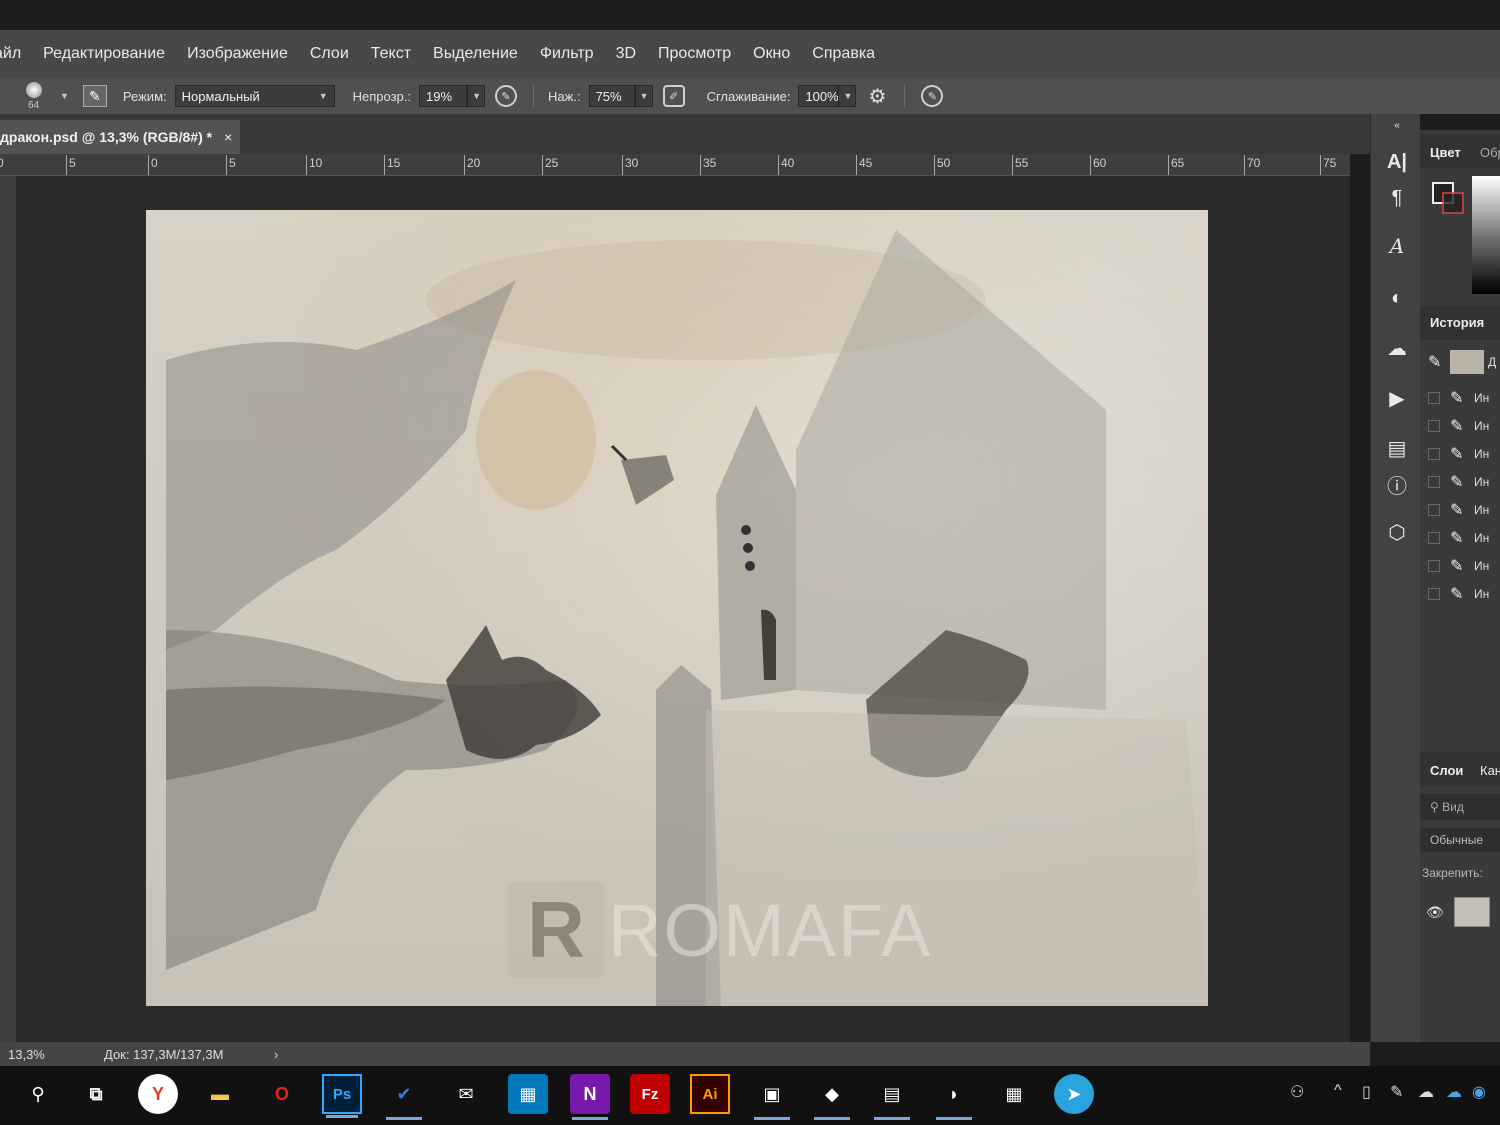 This screenshot has height=1125, width=1500. What do you see at coordinates (1482, 454) in the screenshot?
I see `history-item-label: Ин` at bounding box center [1482, 454].